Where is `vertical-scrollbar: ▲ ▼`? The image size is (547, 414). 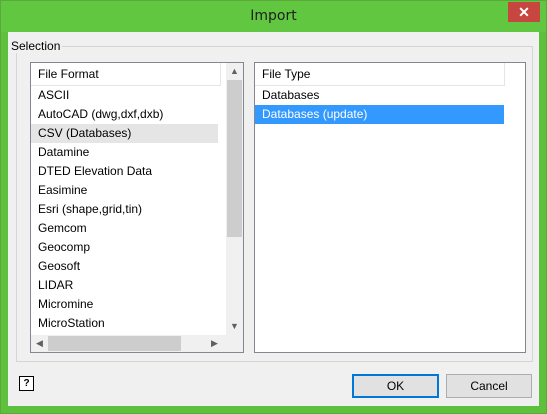 vertical-scrollbar: ▲ ▼ is located at coordinates (234, 199).